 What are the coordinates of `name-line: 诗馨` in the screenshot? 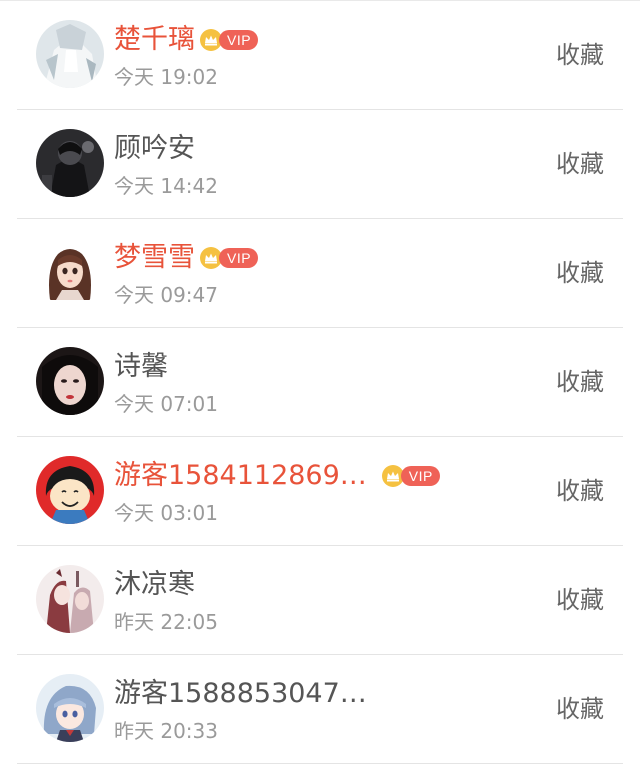 It's located at (141, 367).